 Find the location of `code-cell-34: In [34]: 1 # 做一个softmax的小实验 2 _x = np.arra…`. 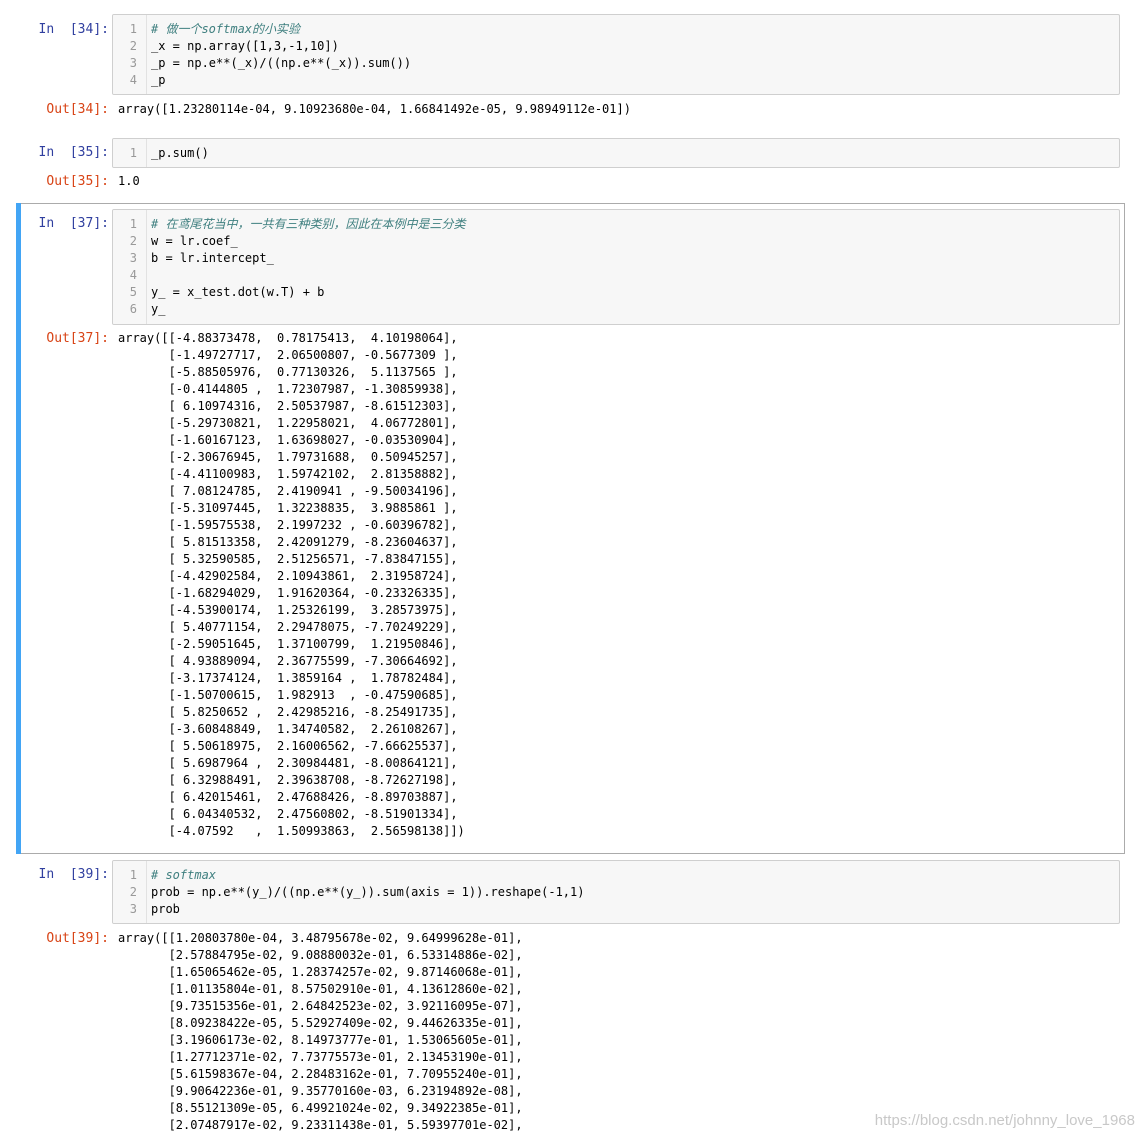

code-cell-34: In [34]: 1 # 做一个softmax的小实验 2 _x = np.arra… is located at coordinates (570, 71).